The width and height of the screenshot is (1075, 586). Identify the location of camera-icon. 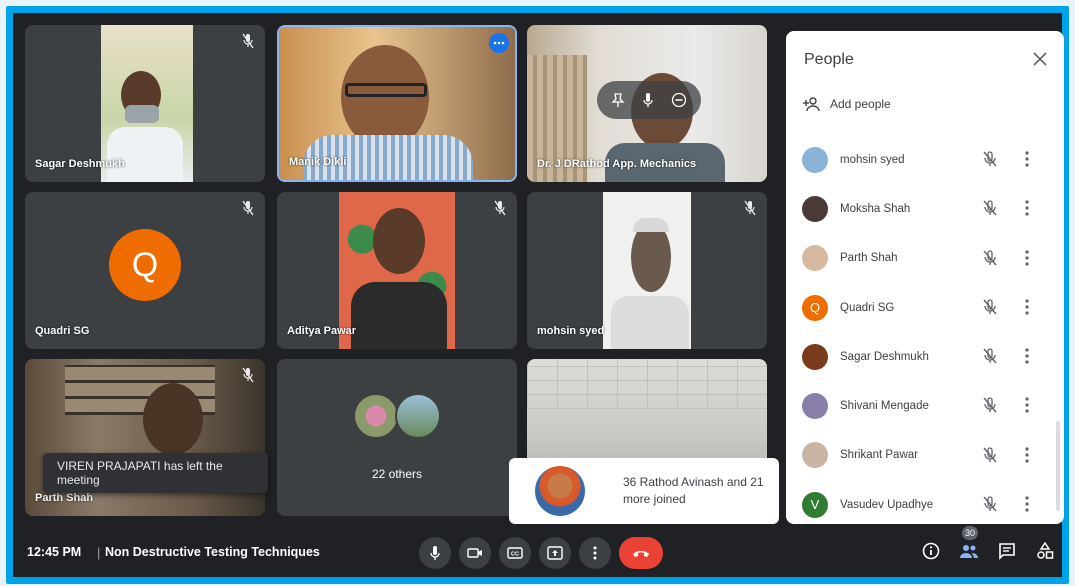
(474, 553).